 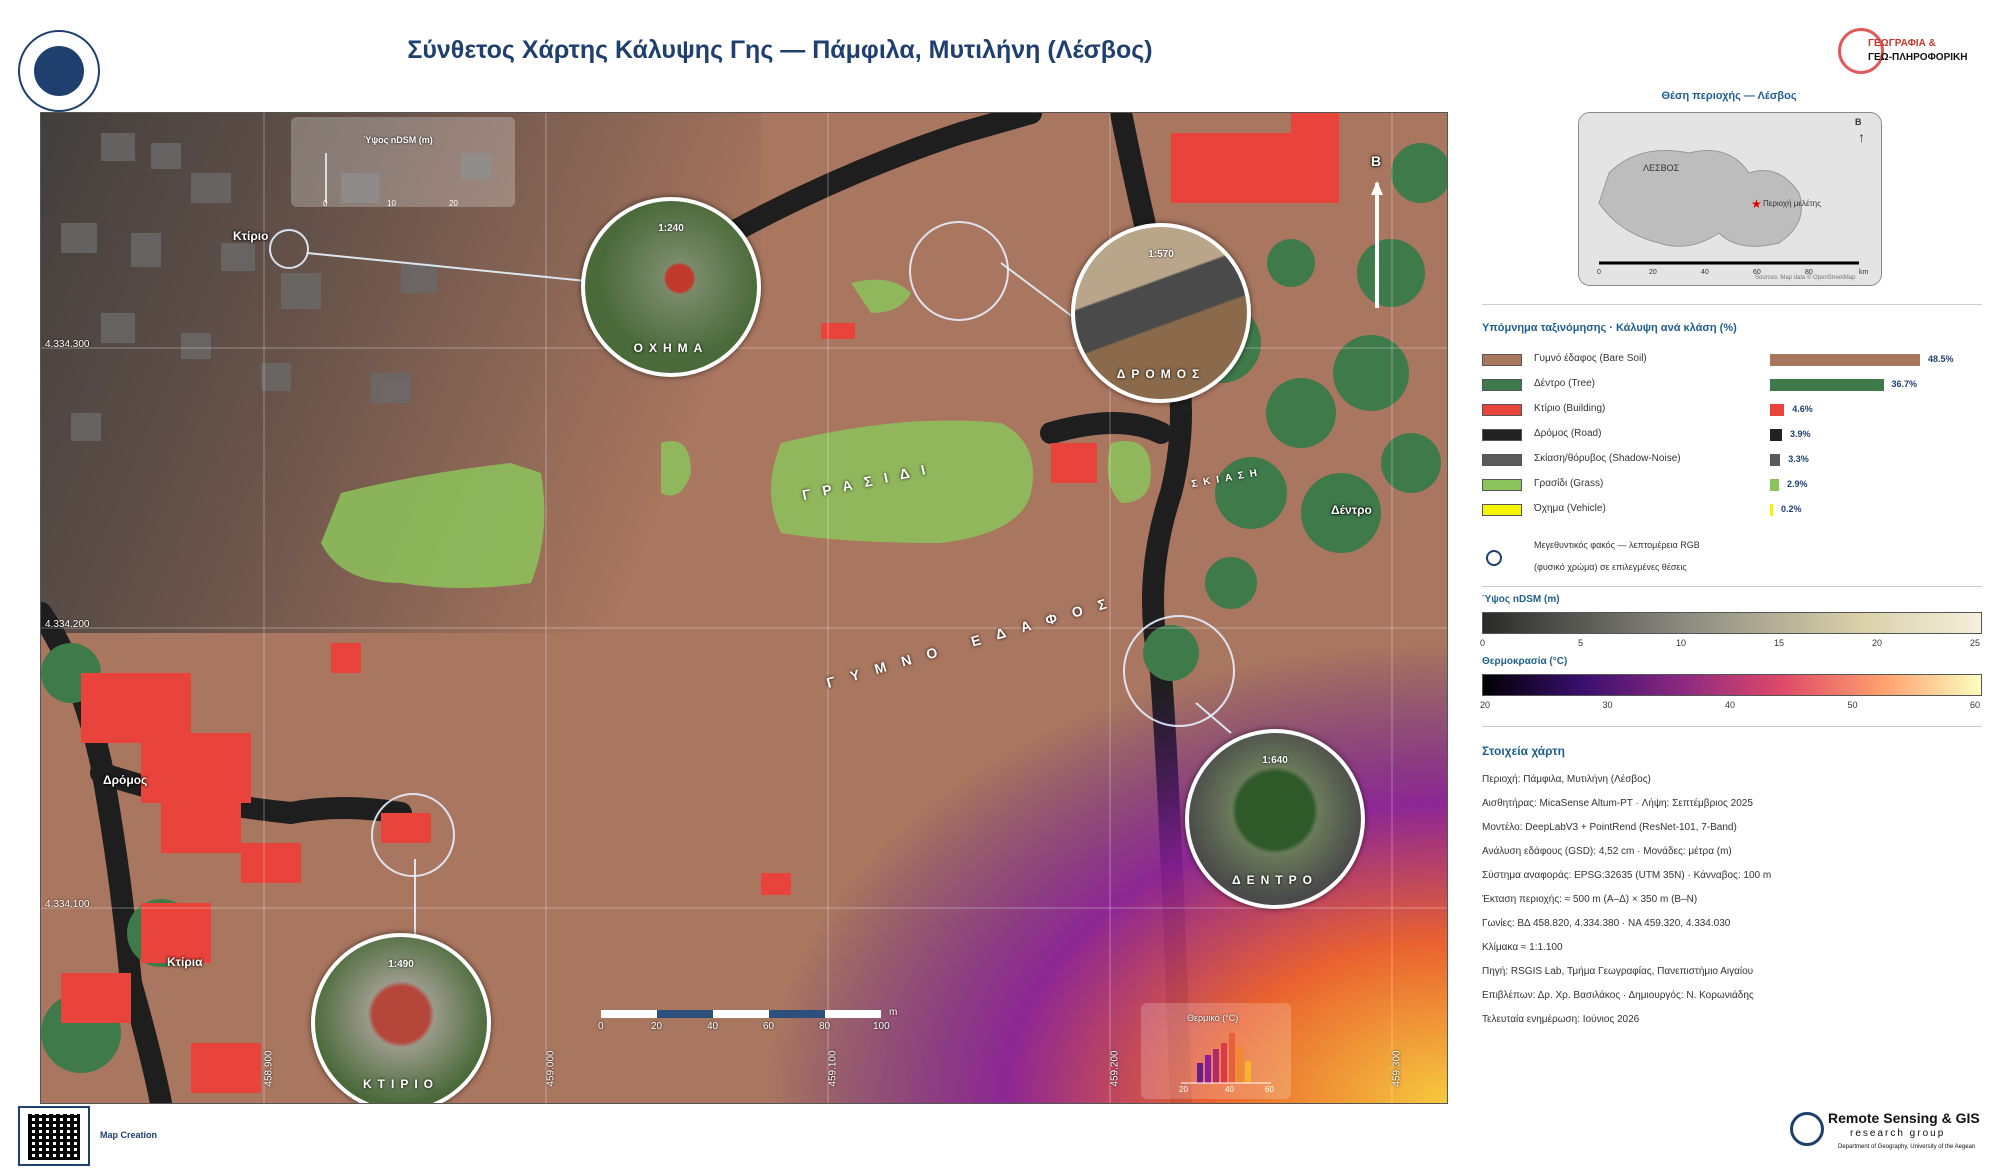 What do you see at coordinates (1569, 483) in the screenshot?
I see `legend-class-name: Γρασίδι (Grass)` at bounding box center [1569, 483].